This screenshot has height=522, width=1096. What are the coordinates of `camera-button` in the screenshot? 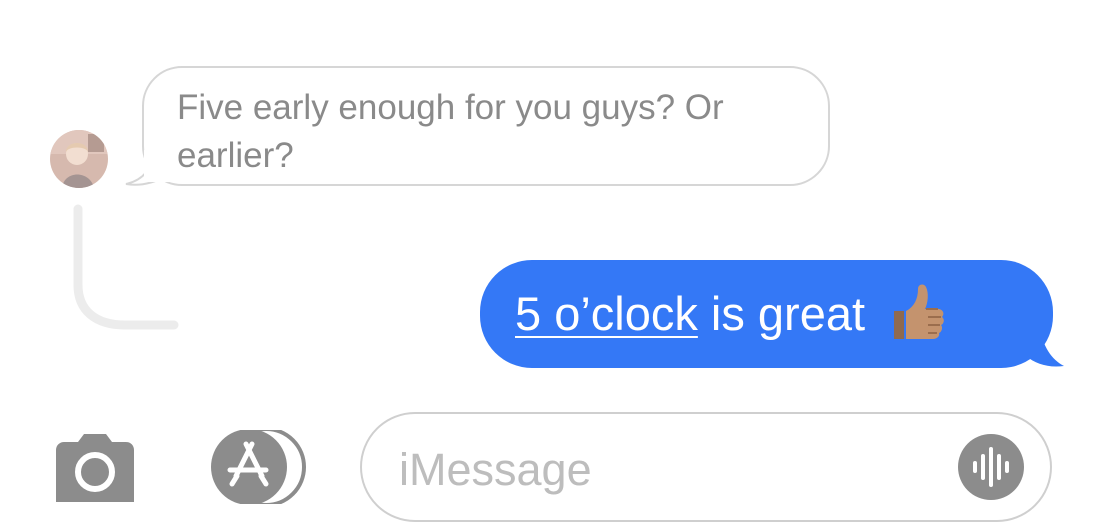 It's located at (95, 467).